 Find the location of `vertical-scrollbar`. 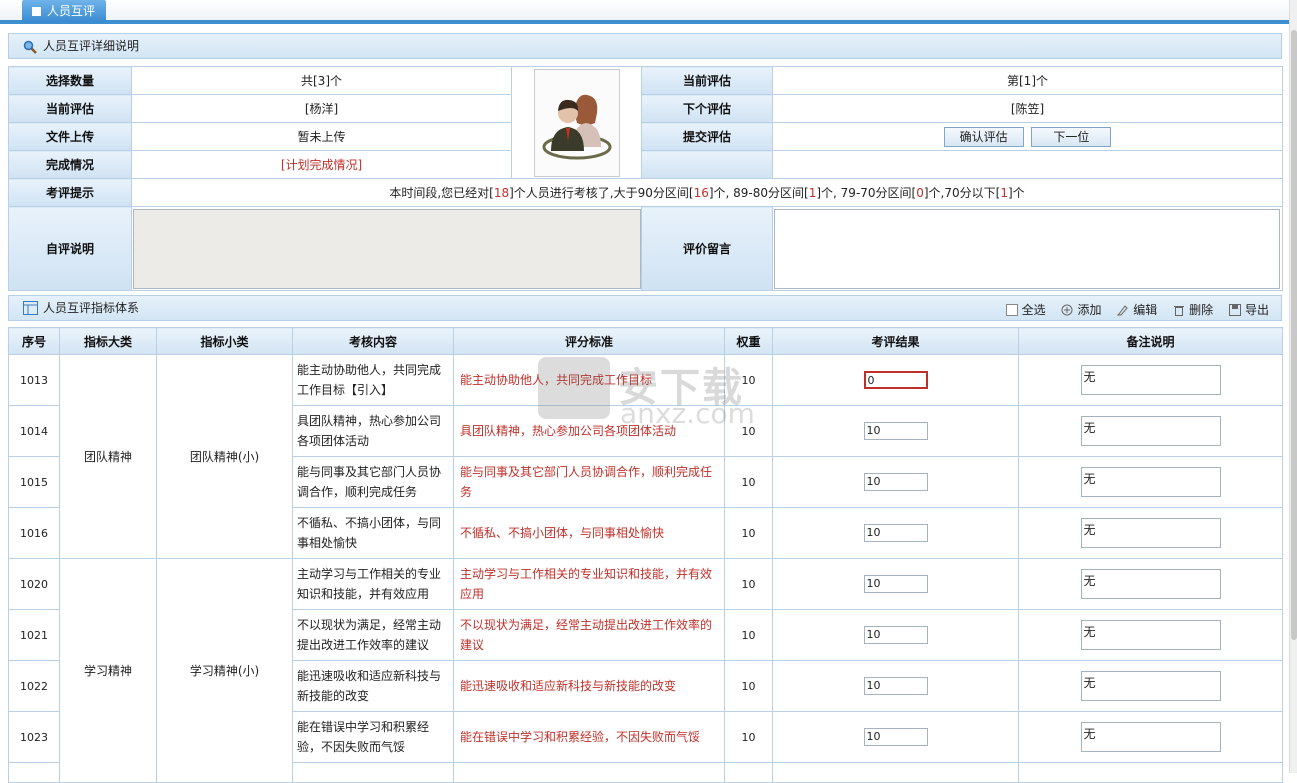

vertical-scrollbar is located at coordinates (1293, 386).